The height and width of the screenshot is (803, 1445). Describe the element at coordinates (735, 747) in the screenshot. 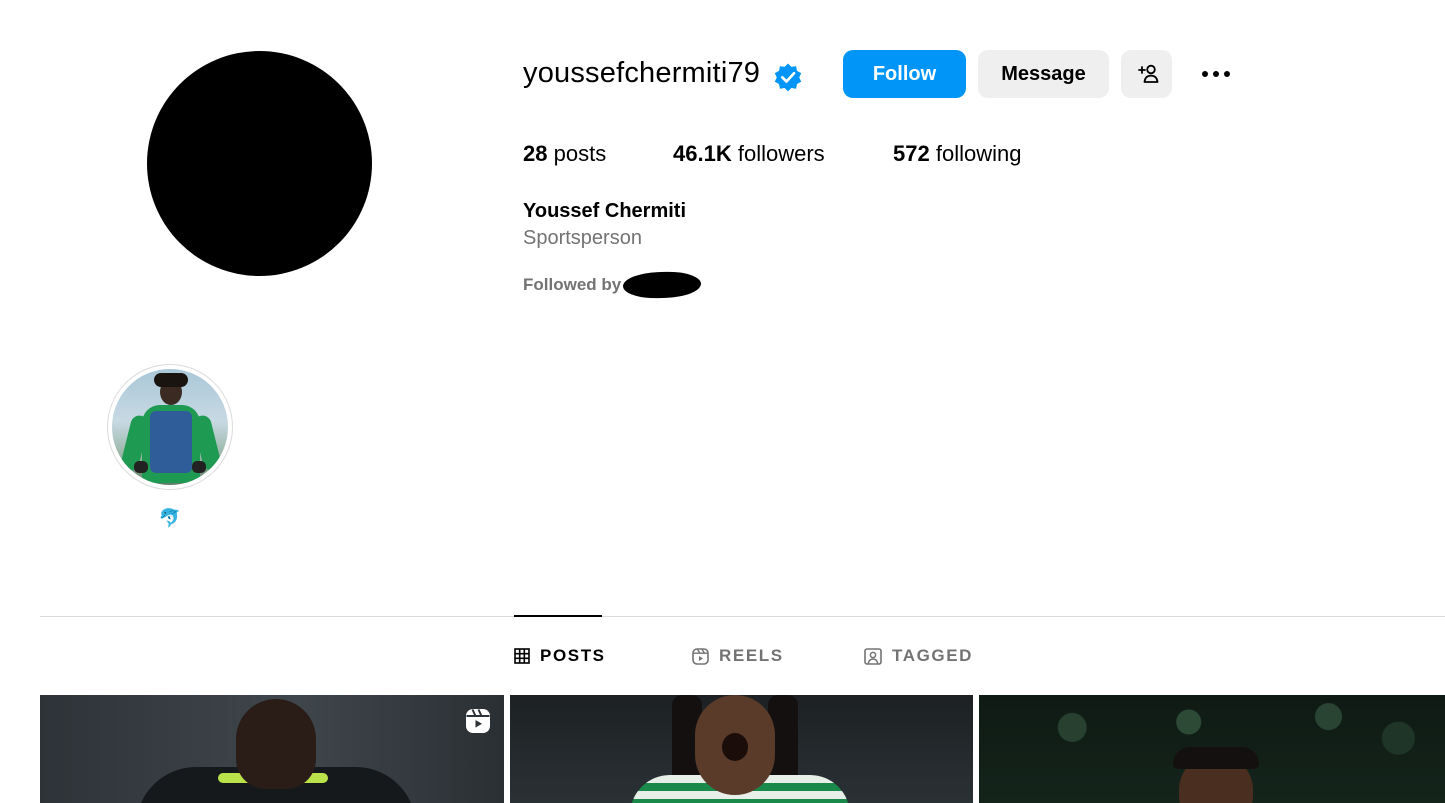

I see `post-figure-mouth` at that location.